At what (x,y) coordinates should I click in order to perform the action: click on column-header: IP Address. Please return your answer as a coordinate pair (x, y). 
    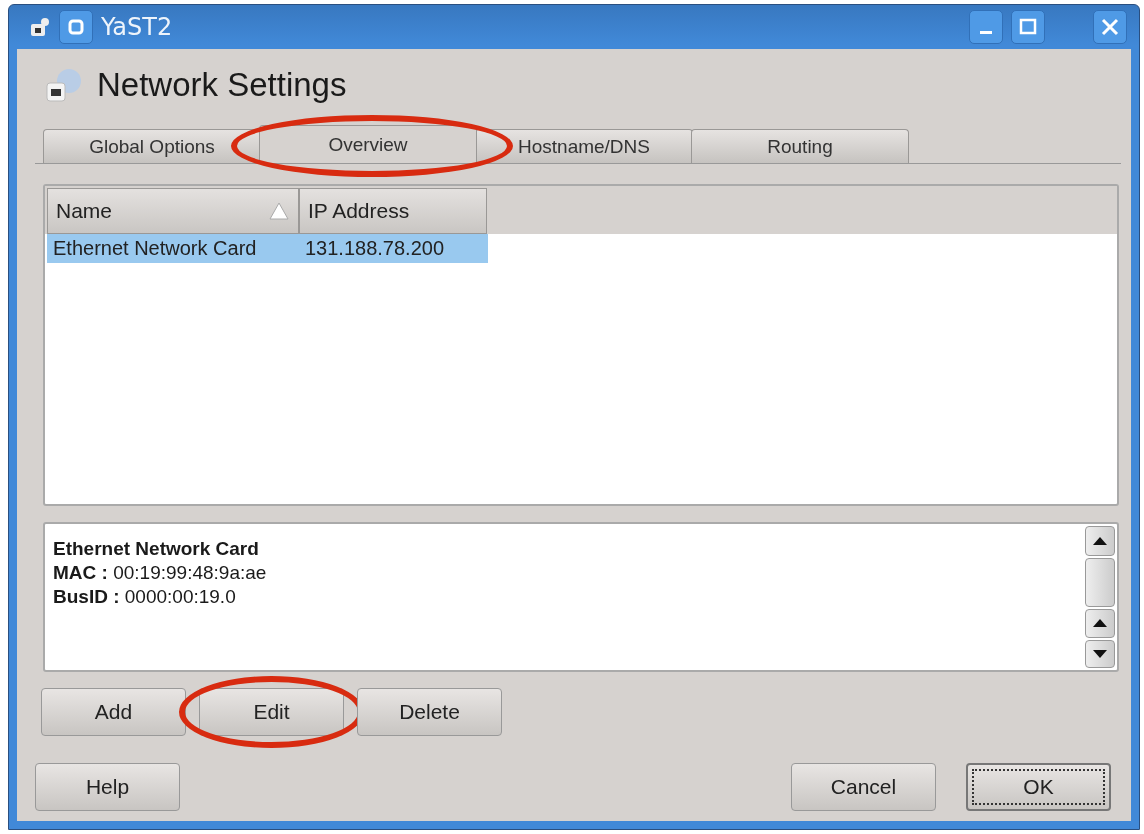
    Looking at the image, I should click on (393, 211).